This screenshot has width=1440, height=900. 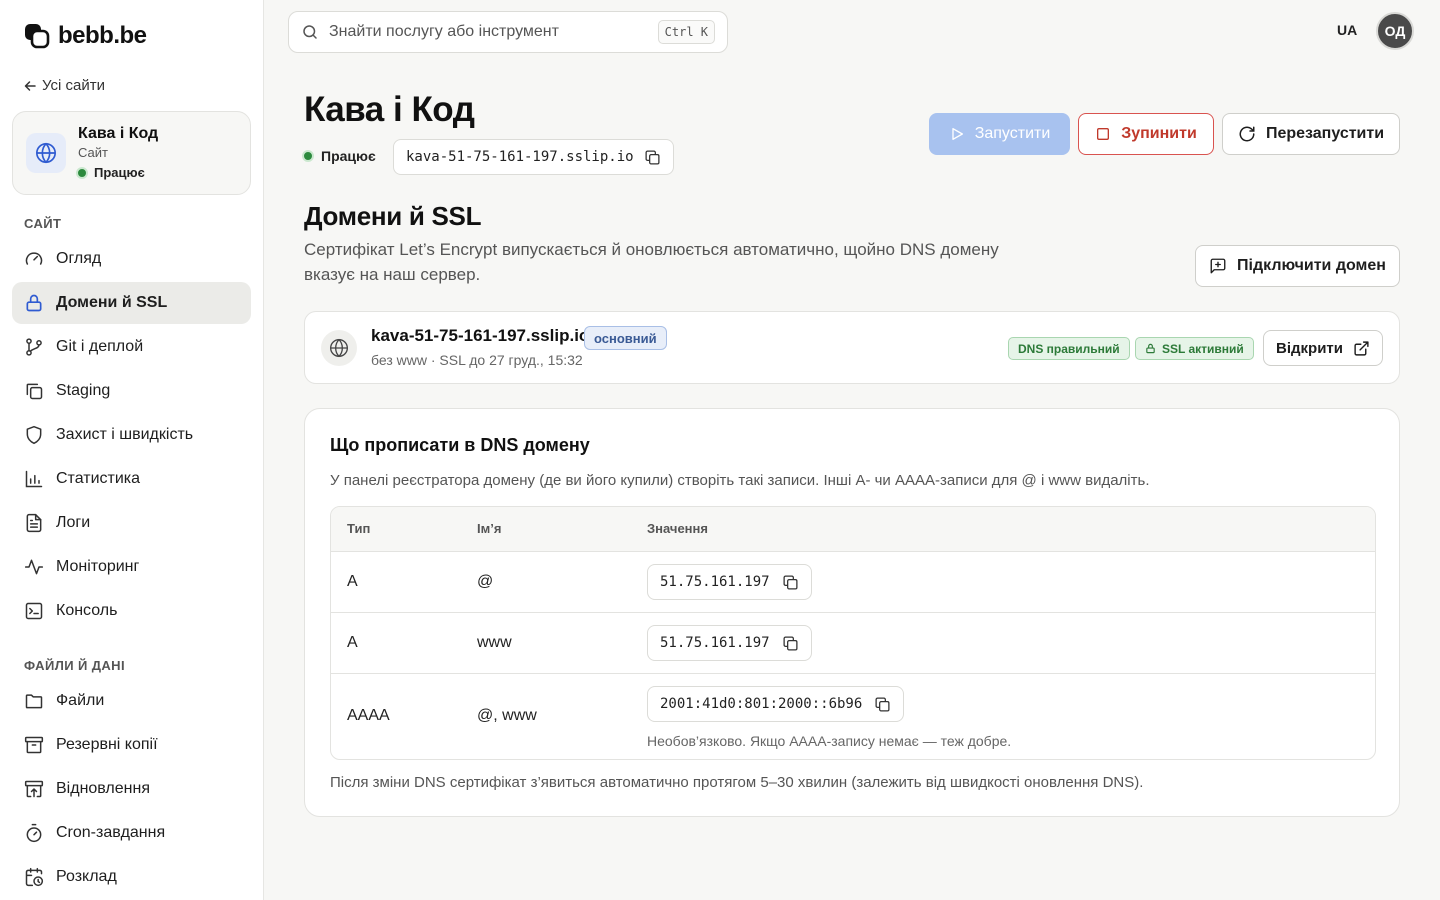 I want to click on archive-icon, so click(x=34, y=745).